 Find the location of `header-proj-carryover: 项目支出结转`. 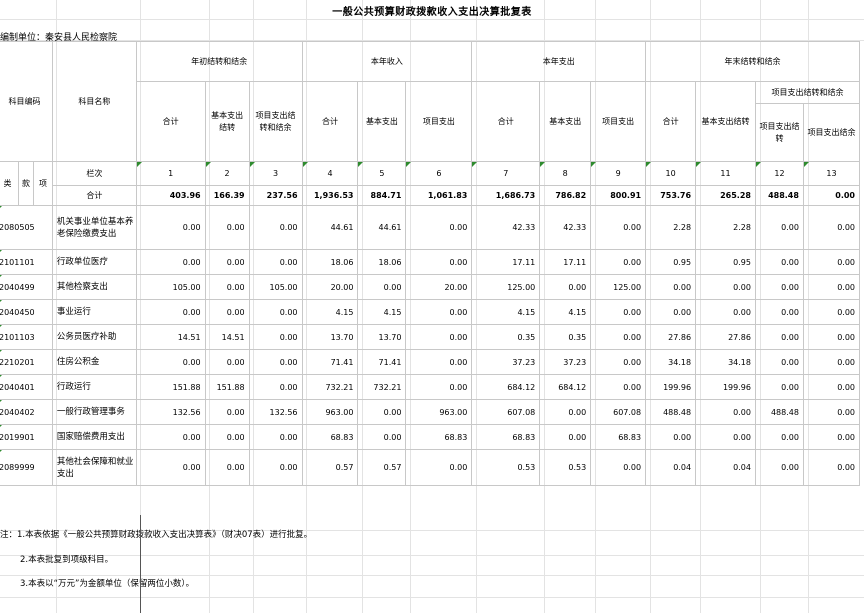

header-proj-carryover: 项目支出结转 is located at coordinates (779, 132).